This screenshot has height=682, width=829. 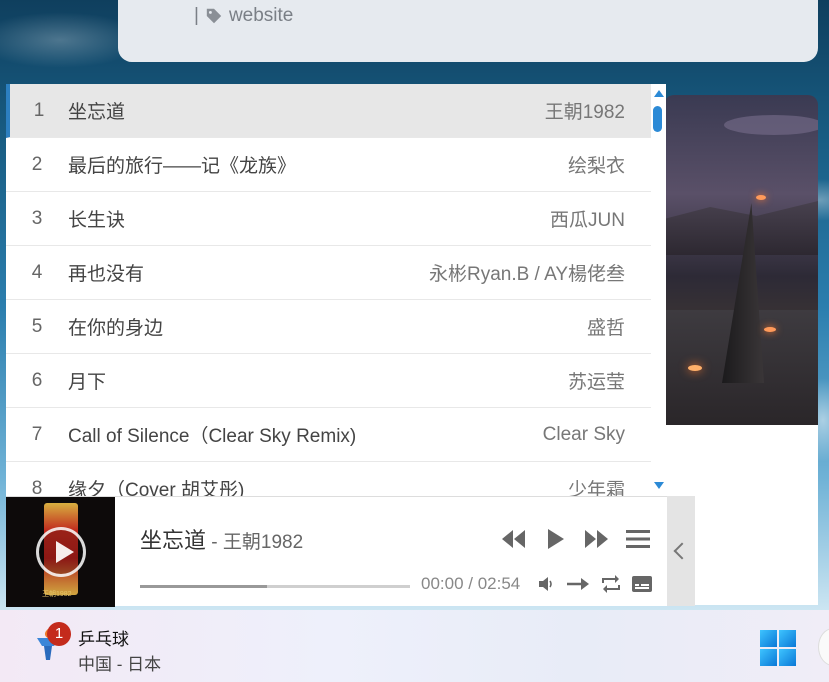 I want to click on track-index: 4, so click(x=37, y=272).